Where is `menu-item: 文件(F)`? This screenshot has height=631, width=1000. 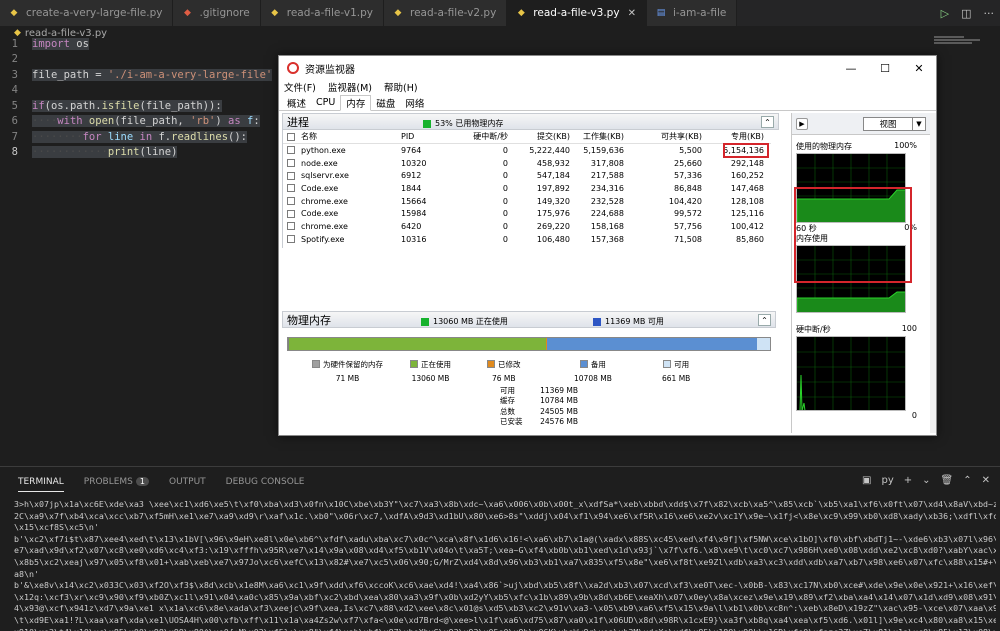 menu-item: 文件(F) is located at coordinates (300, 87).